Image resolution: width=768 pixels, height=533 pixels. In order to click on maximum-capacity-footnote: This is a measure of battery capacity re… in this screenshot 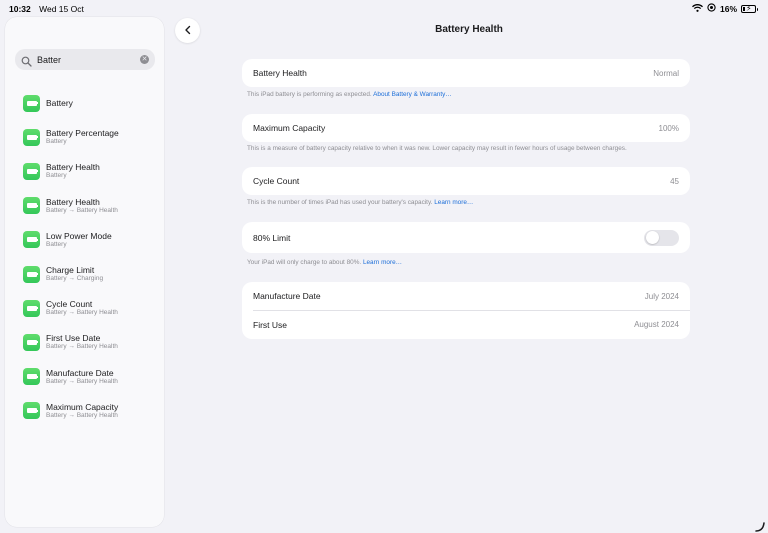, I will do `click(477, 148)`.